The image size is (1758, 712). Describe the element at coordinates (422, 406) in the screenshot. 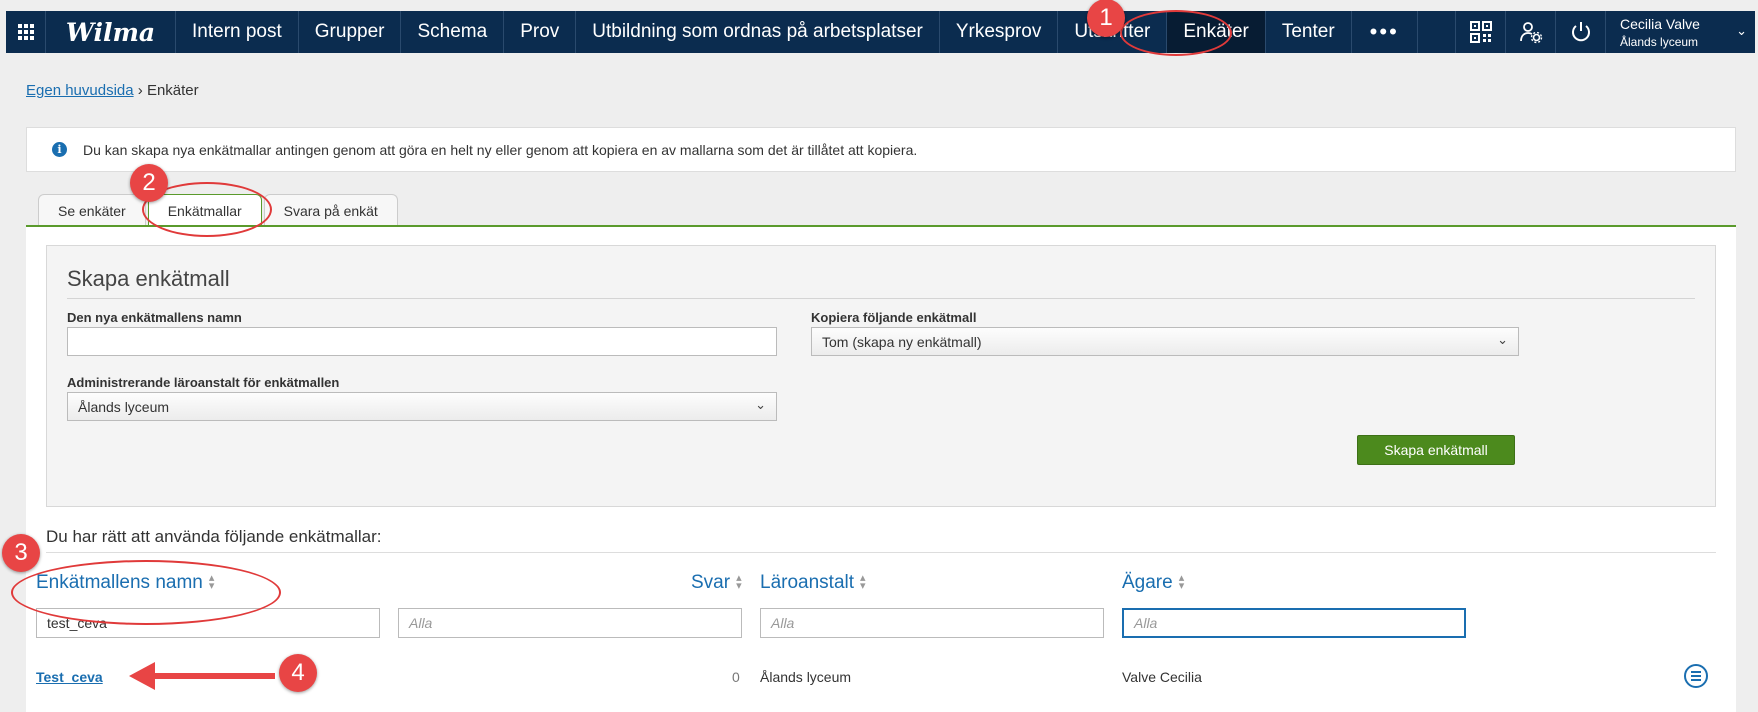

I see `school-select: Ålands lyceum ⌄` at that location.